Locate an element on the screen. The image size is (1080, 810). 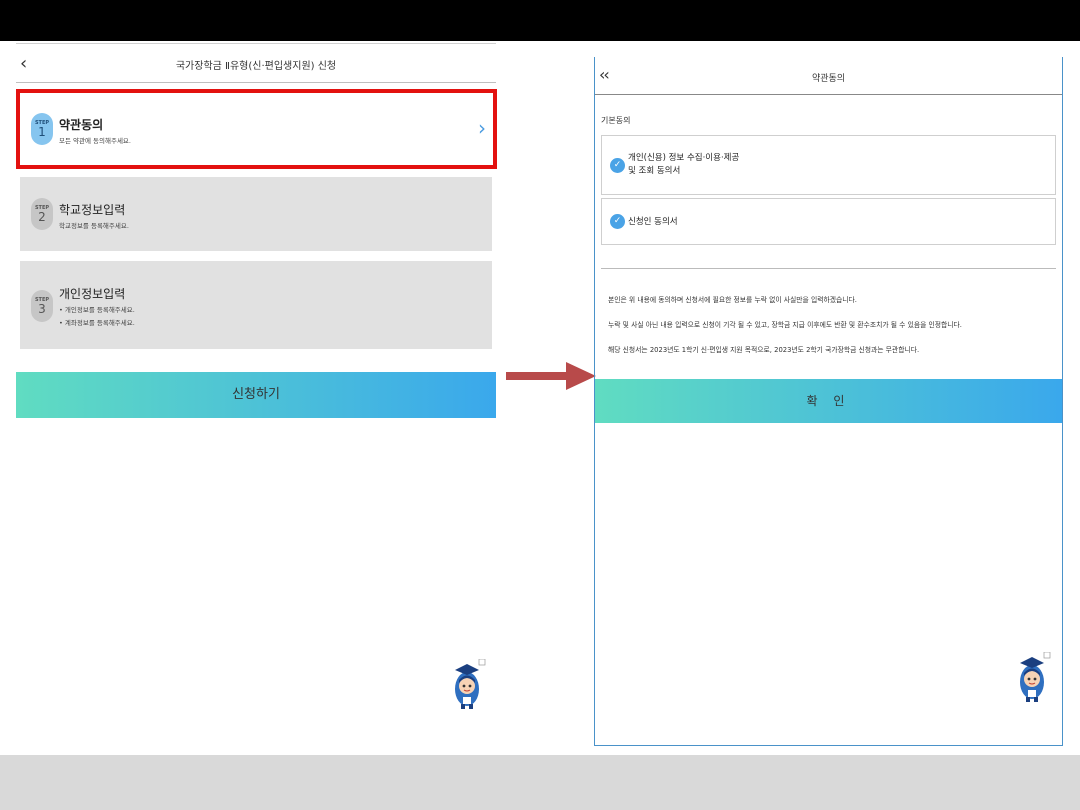
step-bullet: • 개인정보를 등록해주세요. is located at coordinates (97, 310).